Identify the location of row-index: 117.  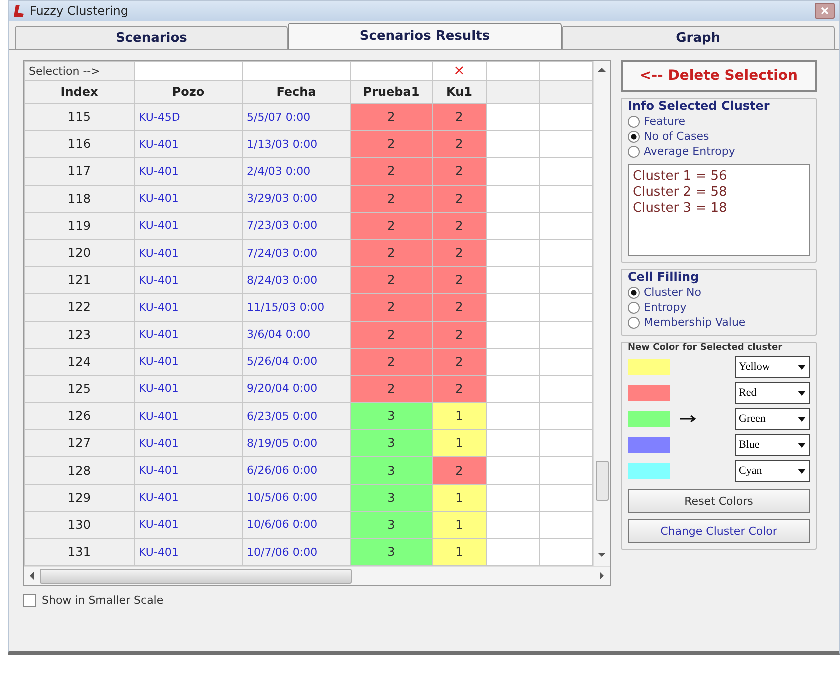
(79, 172).